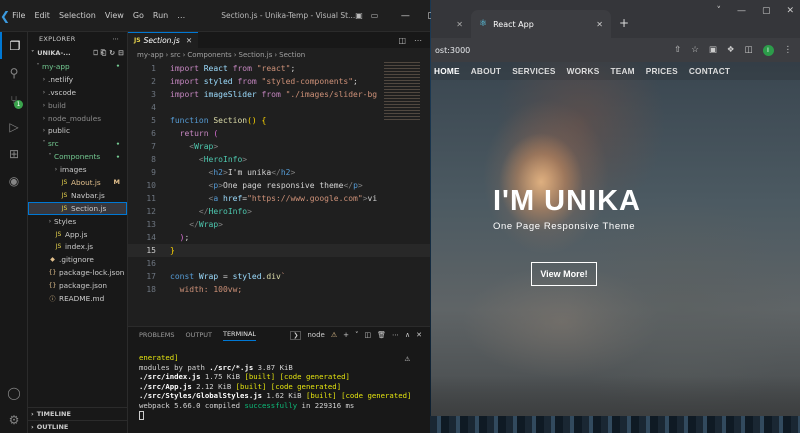  I want to click on profile-avatar: I, so click(768, 50).